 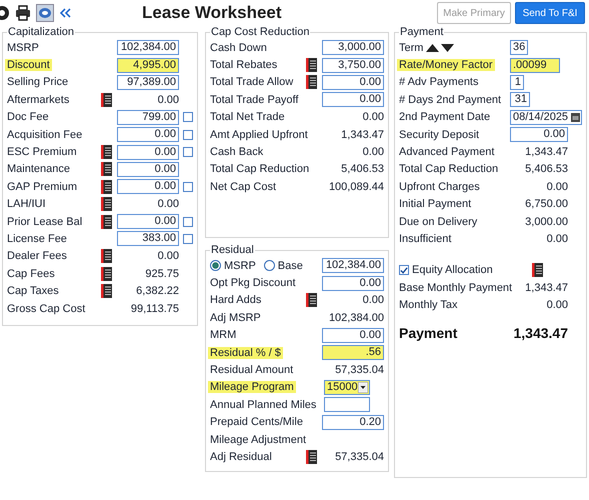 I want to click on input-field: .56, so click(x=353, y=352).